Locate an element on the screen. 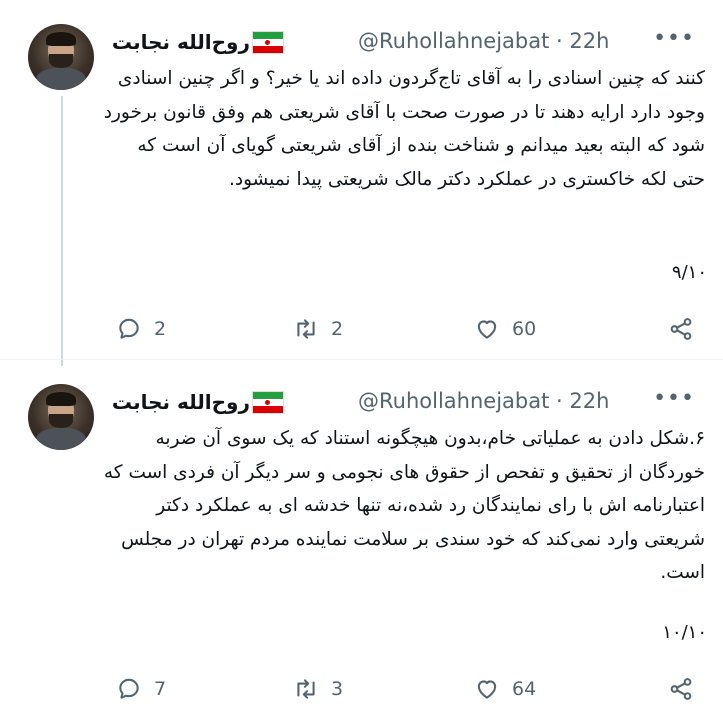 This screenshot has width=723, height=720. reply-count: 2 is located at coordinates (160, 329).